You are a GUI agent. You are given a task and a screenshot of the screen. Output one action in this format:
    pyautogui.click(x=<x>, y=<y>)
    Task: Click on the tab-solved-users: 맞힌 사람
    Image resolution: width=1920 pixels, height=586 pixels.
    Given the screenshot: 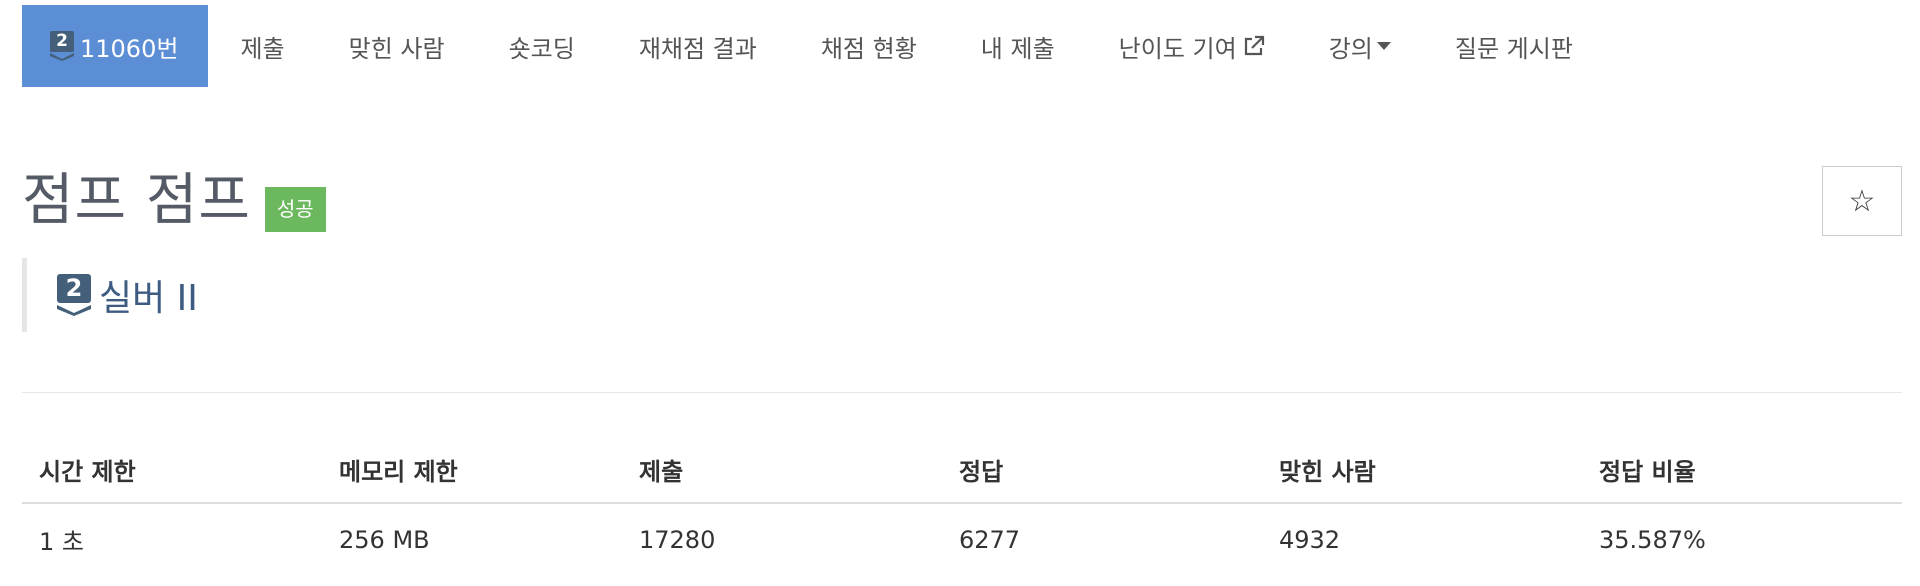 What is the action you would take?
    pyautogui.click(x=397, y=46)
    